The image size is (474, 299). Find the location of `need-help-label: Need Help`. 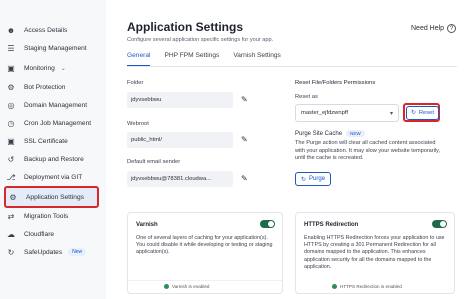

need-help-label: Need Help is located at coordinates (428, 28).